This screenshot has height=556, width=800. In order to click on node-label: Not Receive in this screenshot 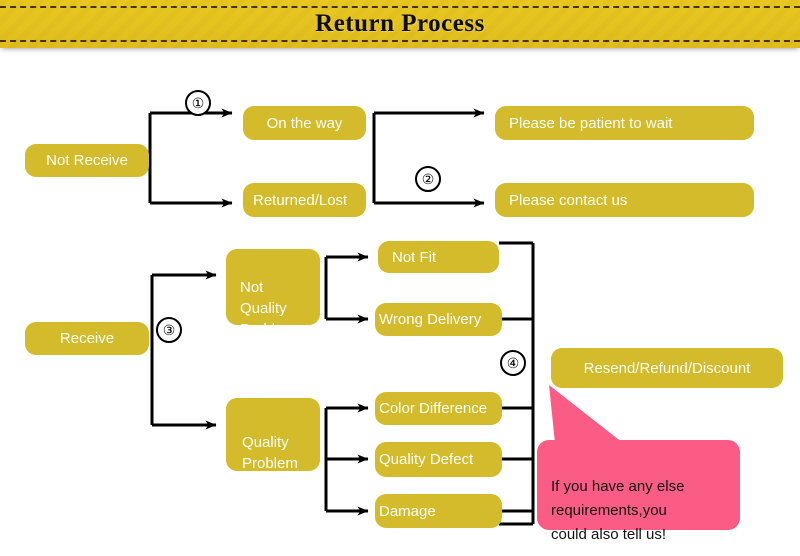, I will do `click(87, 160)`.